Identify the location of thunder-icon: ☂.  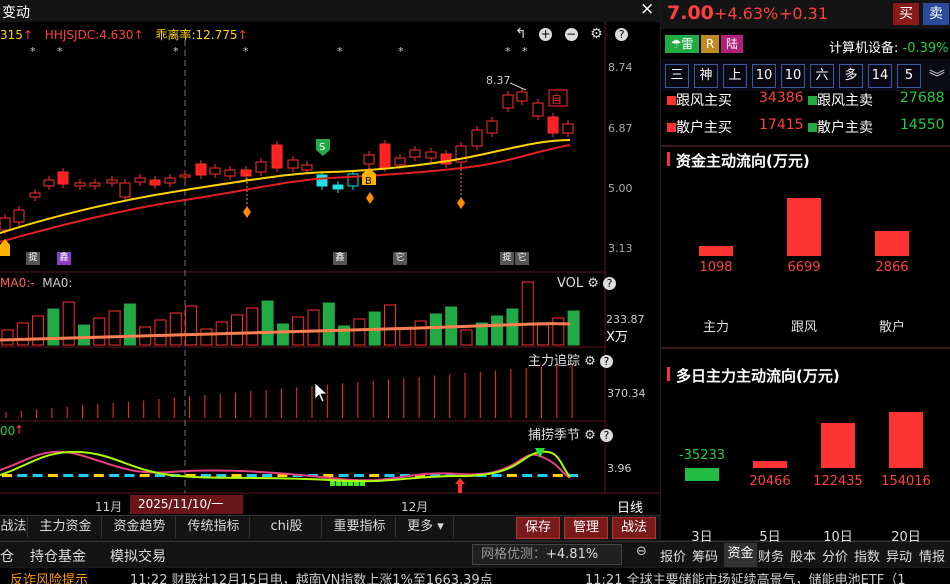
(676, 44).